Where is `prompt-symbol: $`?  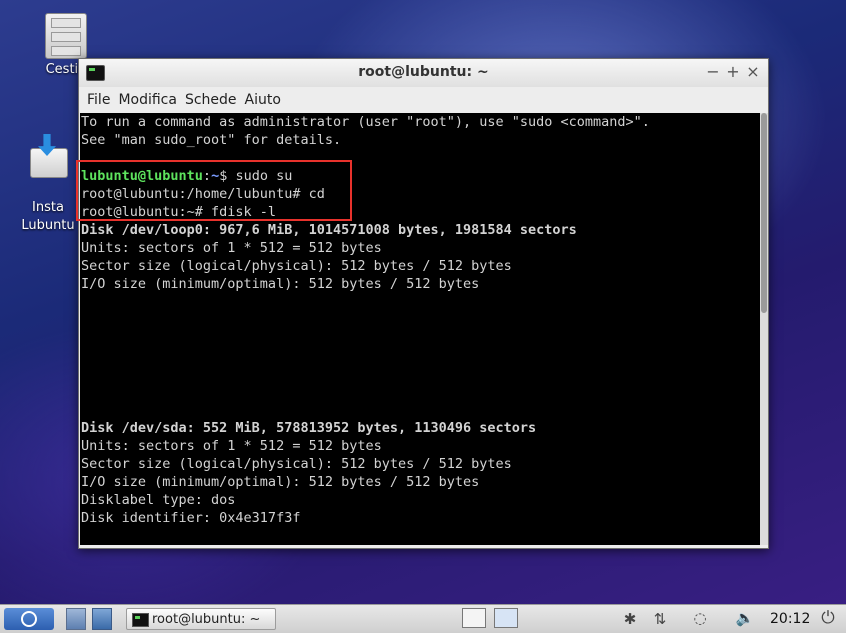 prompt-symbol: $ is located at coordinates (227, 176).